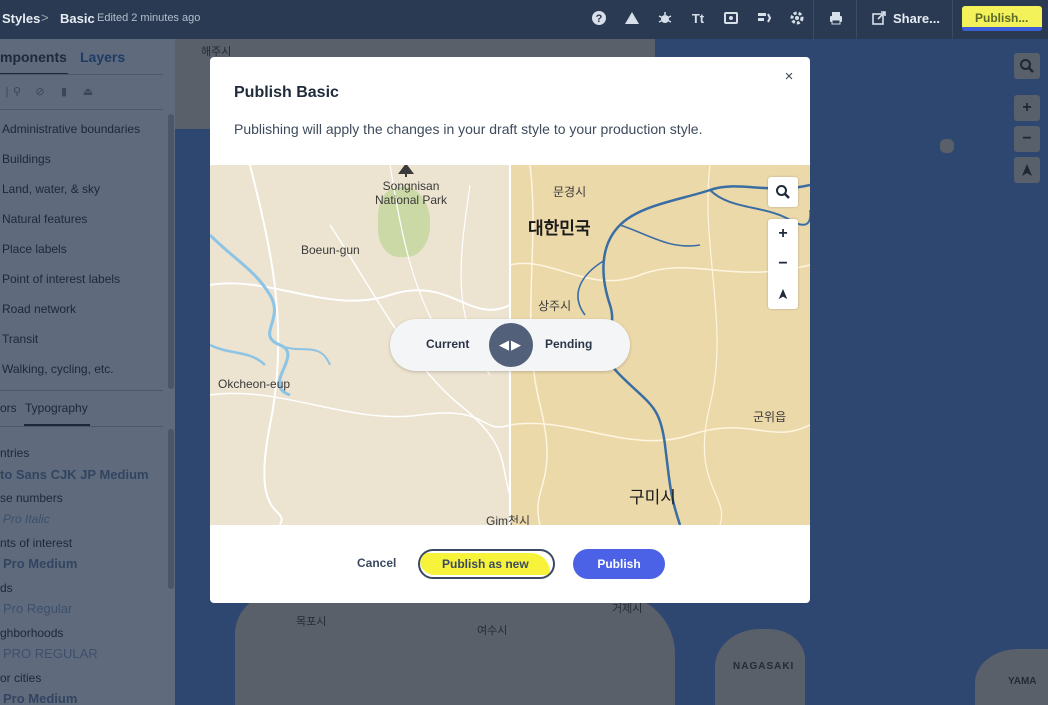 This screenshot has height=705, width=1048. Describe the element at coordinates (21, 18) in the screenshot. I see `breadcrumb-styles: Styles` at that location.